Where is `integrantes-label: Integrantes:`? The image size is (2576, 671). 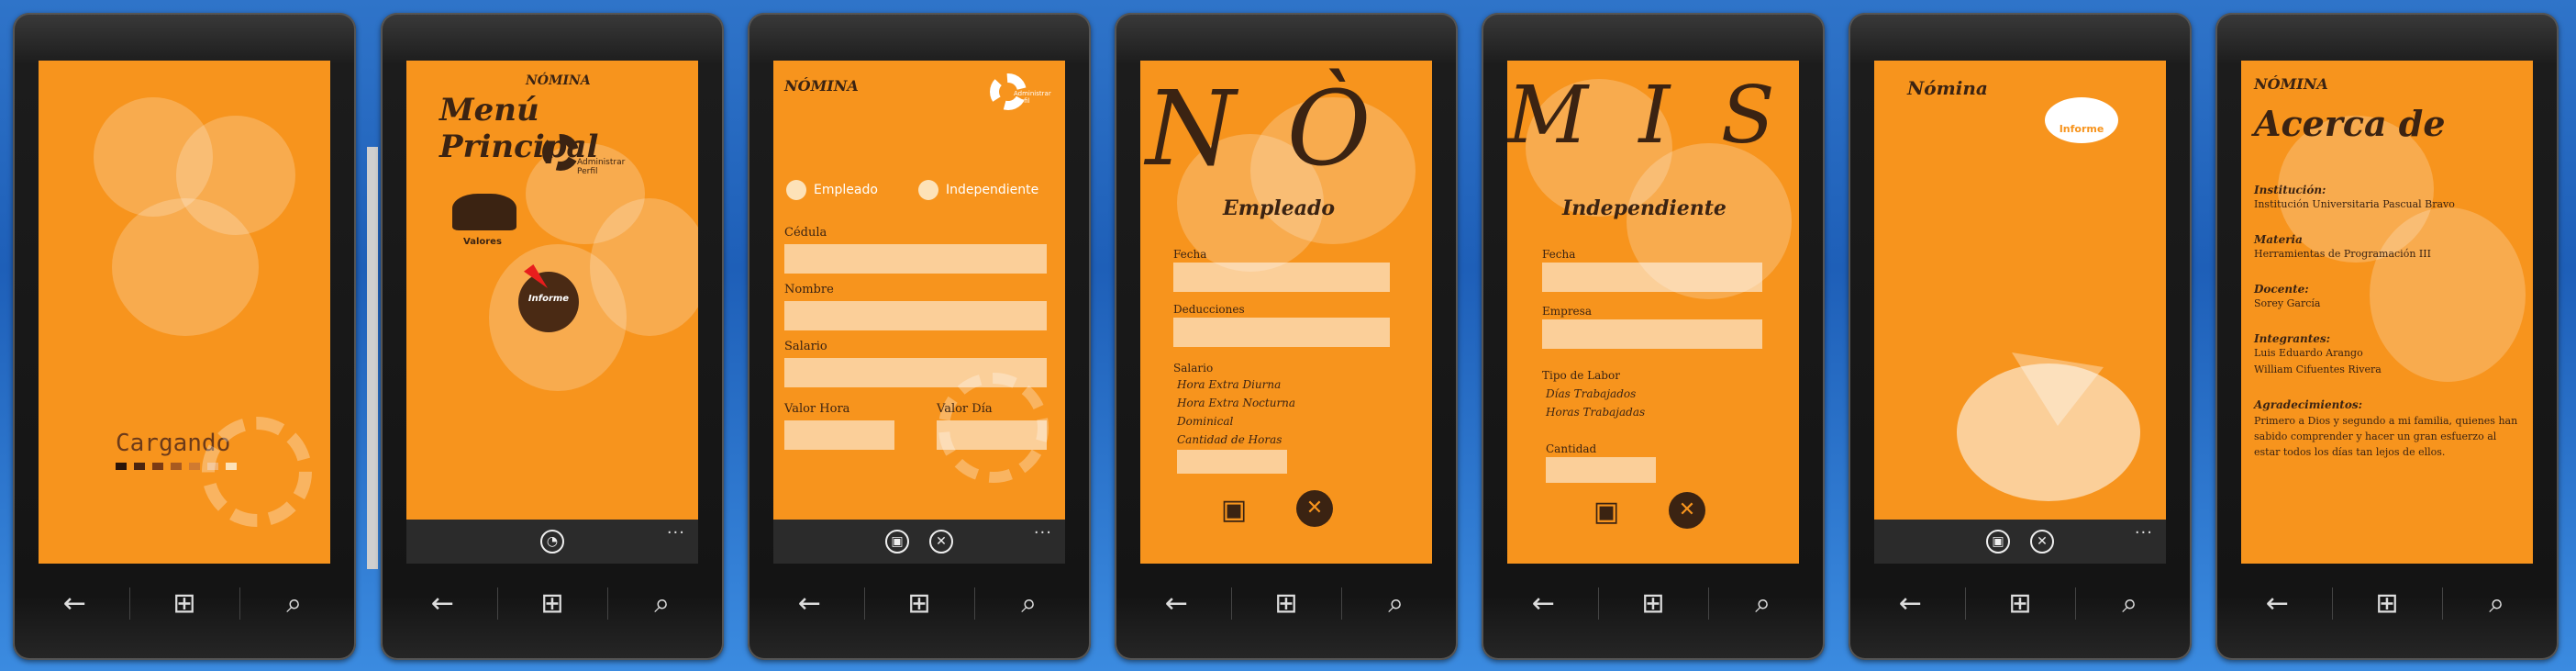
integrantes-label: Integrantes: is located at coordinates (2292, 338).